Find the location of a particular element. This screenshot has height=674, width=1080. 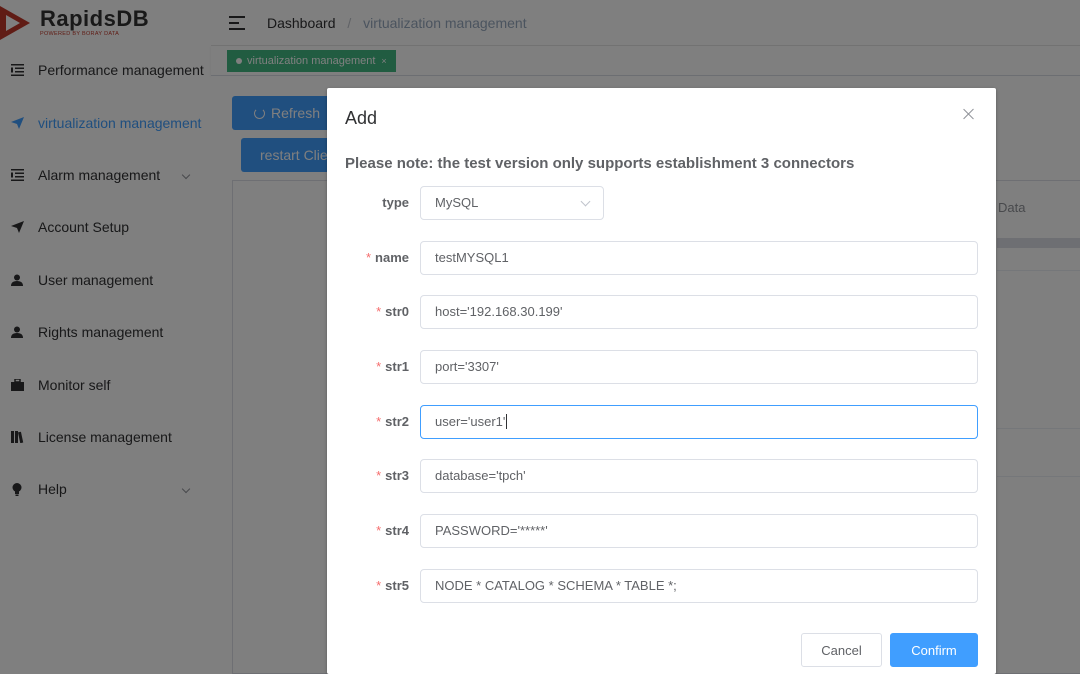

form-row-str1: * str1 port='3307' is located at coordinates (661, 367).